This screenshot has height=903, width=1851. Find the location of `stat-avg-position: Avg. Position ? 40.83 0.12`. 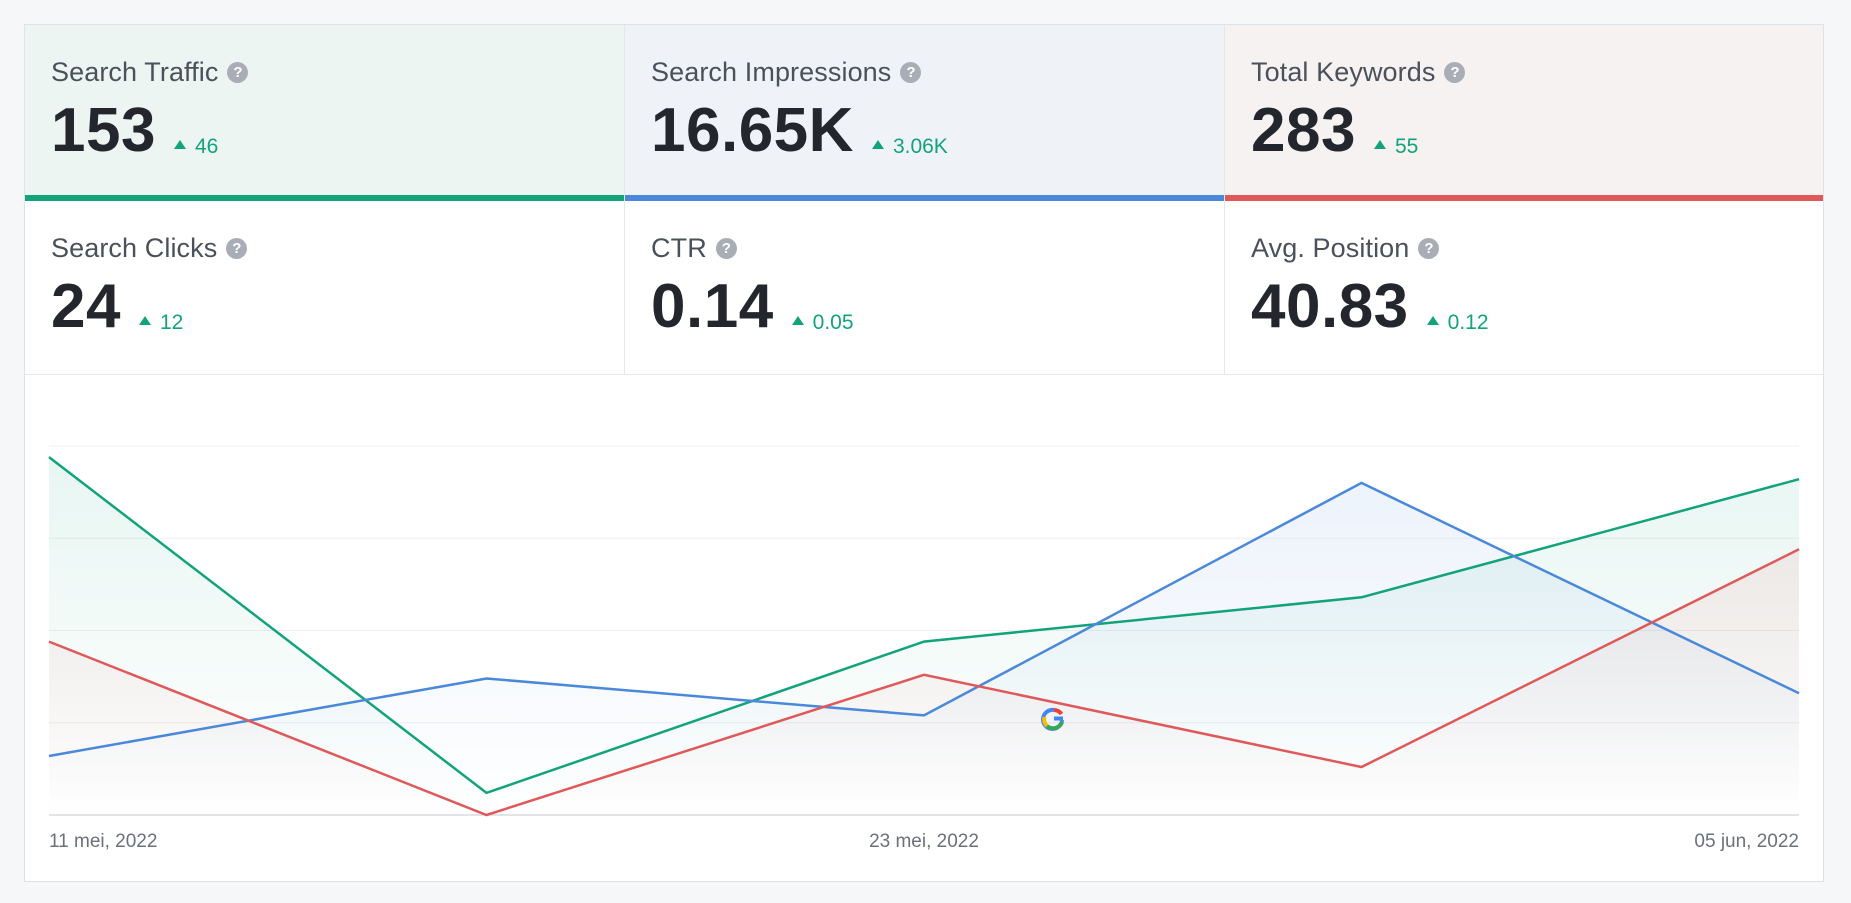

stat-avg-position: Avg. Position ? 40.83 0.12 is located at coordinates (1524, 288).